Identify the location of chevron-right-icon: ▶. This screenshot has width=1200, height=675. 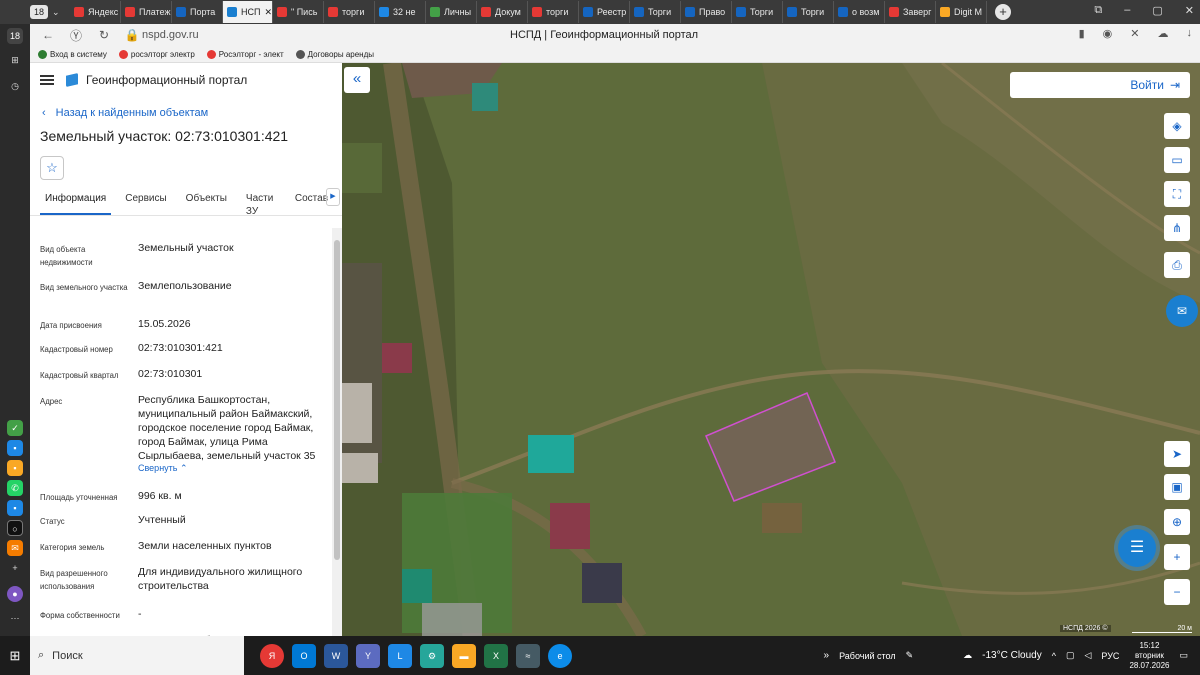
(333, 197).